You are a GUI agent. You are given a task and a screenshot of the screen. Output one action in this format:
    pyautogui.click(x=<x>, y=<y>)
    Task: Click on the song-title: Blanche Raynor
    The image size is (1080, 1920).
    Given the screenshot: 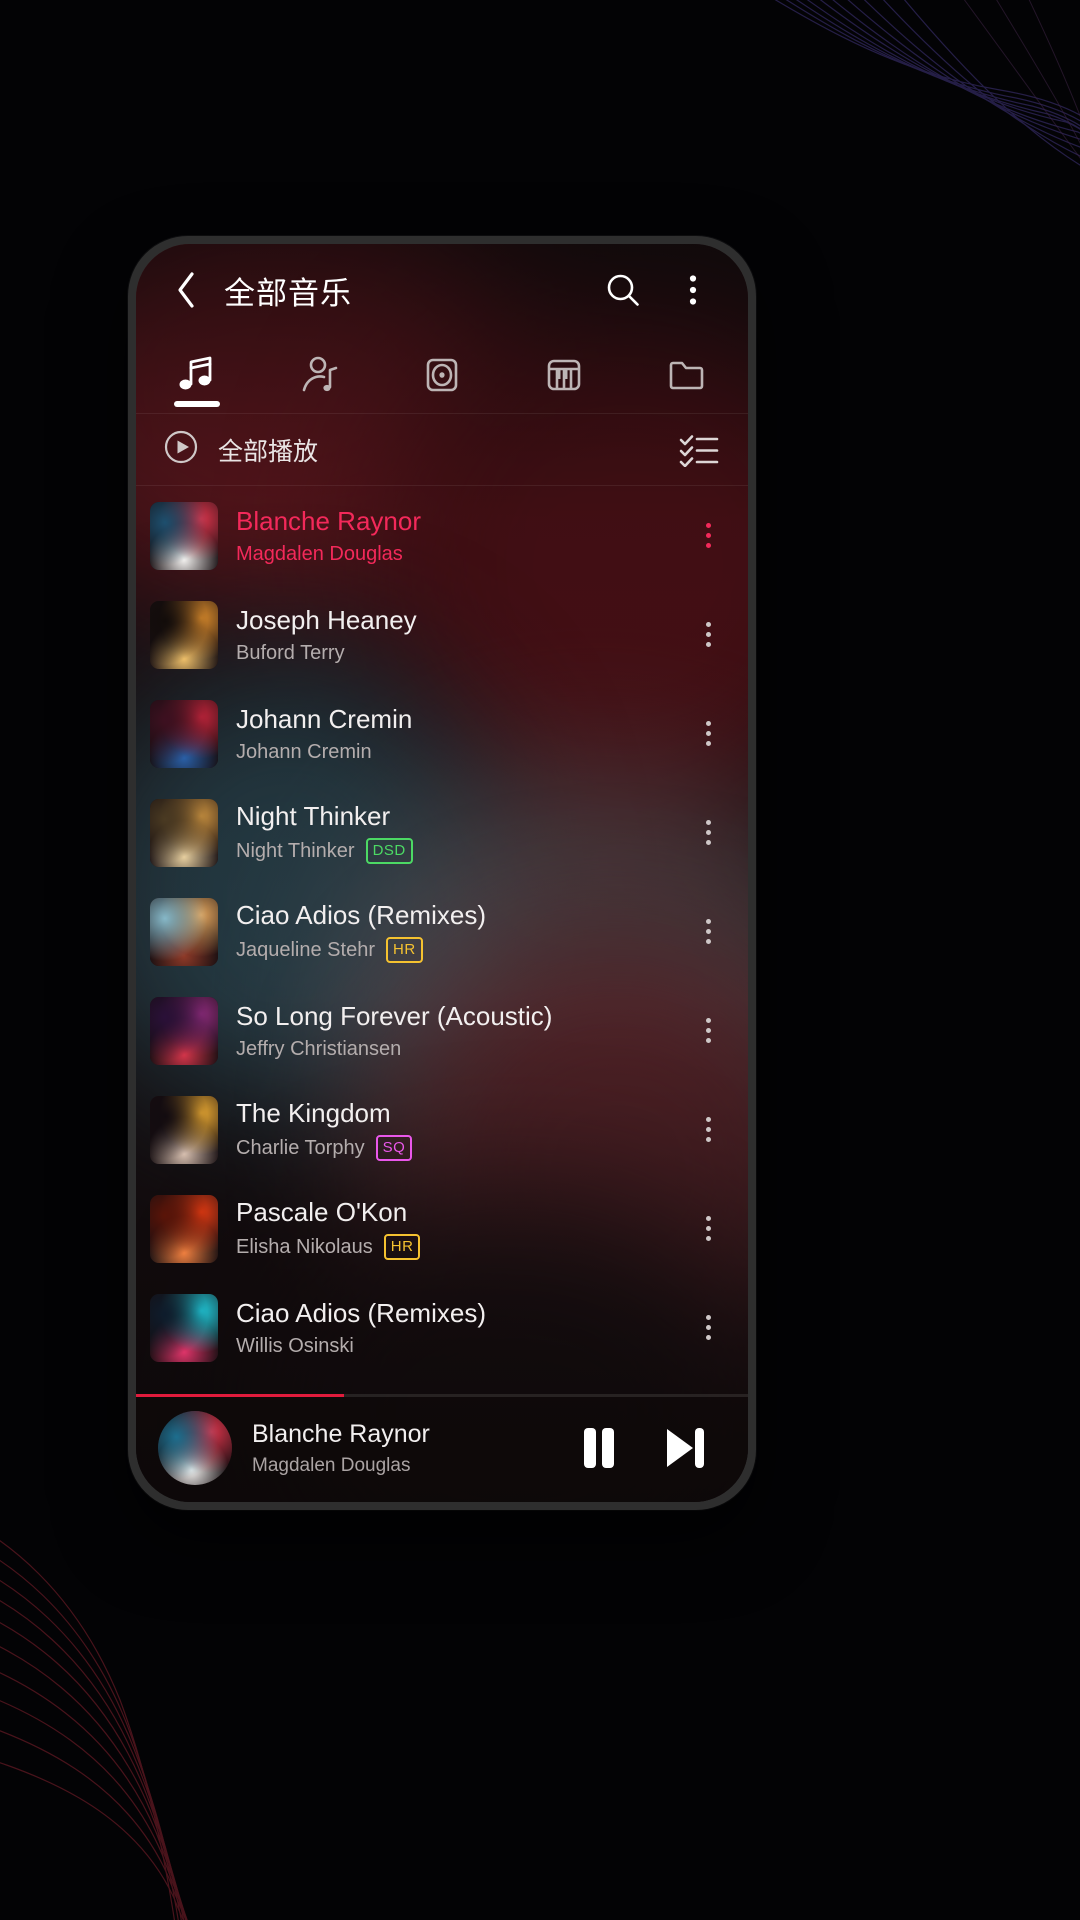 What is the action you would take?
    pyautogui.click(x=328, y=520)
    